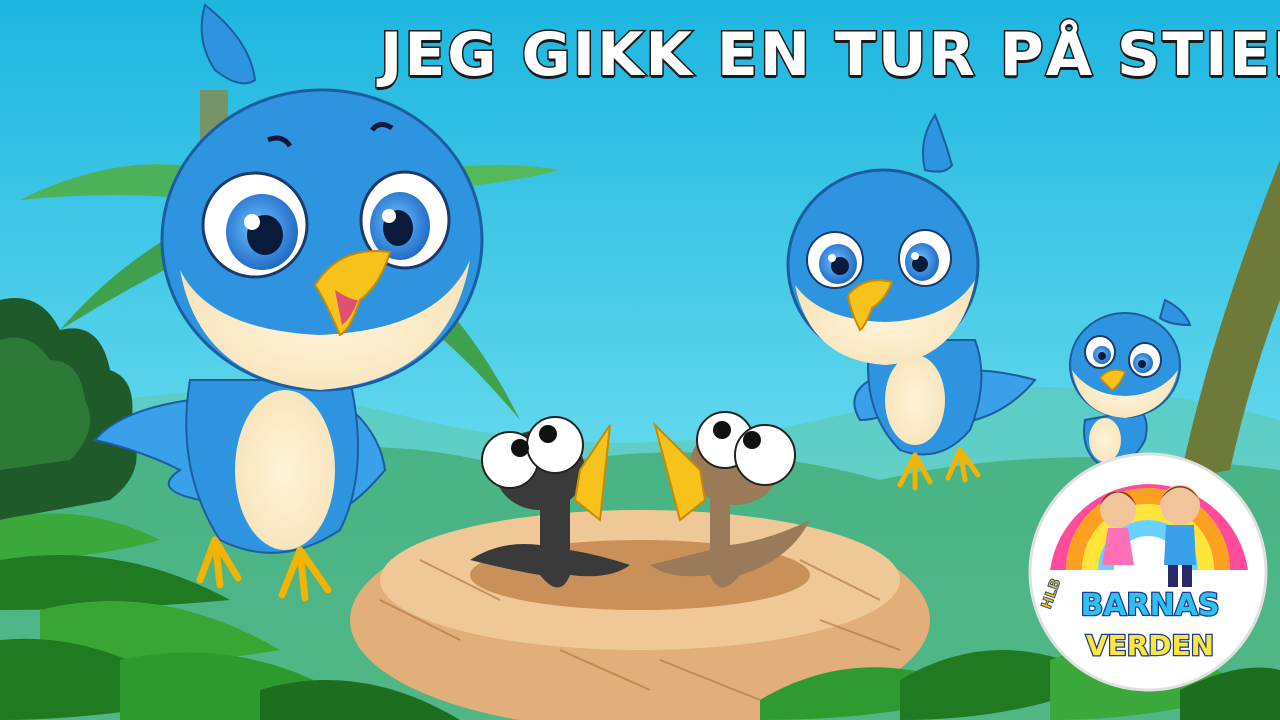 This screenshot has height=720, width=1280. What do you see at coordinates (1149, 605) in the screenshot?
I see `logo-line1-text: BARNAS` at bounding box center [1149, 605].